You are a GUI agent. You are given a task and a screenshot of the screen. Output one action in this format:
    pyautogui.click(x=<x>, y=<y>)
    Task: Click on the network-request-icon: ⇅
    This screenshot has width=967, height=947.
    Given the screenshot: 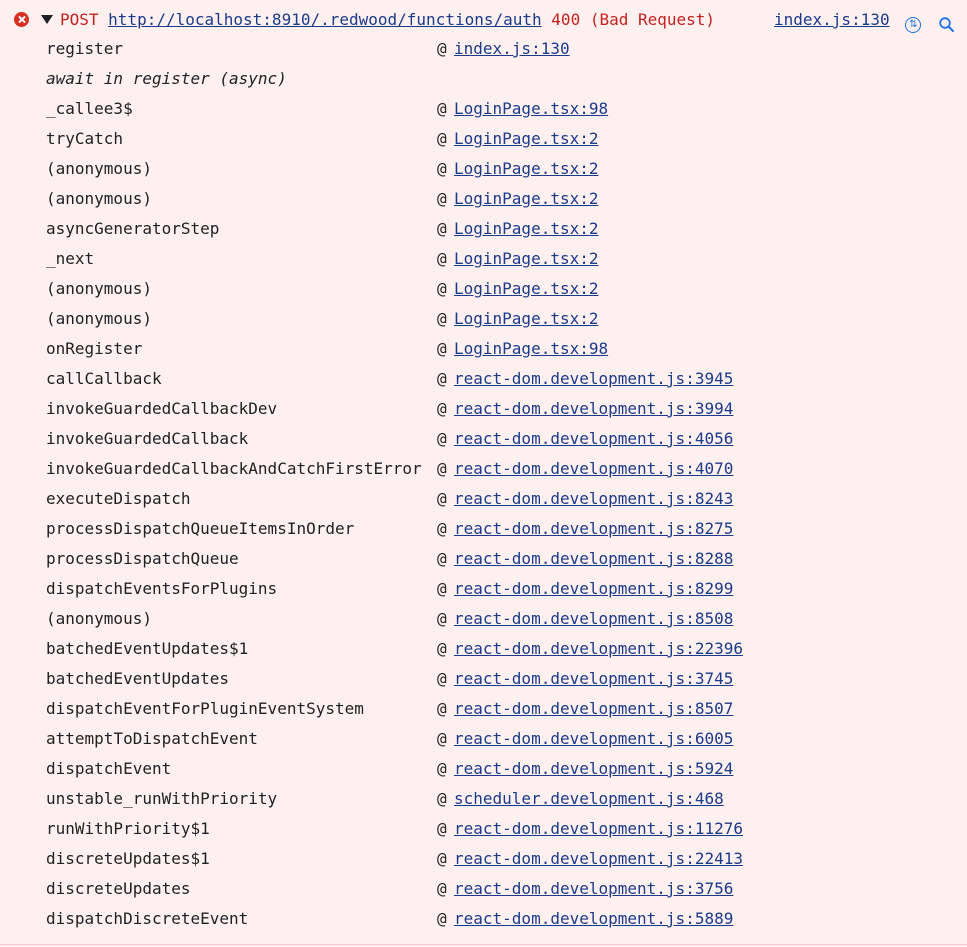 What is the action you would take?
    pyautogui.click(x=913, y=25)
    